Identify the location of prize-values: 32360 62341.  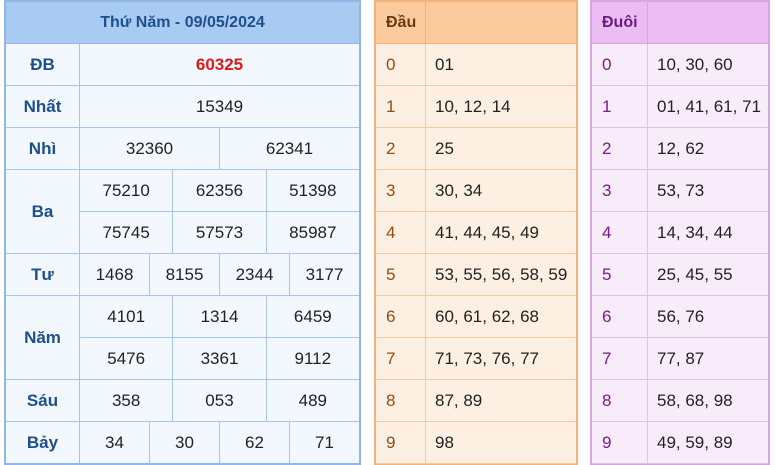
(219, 148).